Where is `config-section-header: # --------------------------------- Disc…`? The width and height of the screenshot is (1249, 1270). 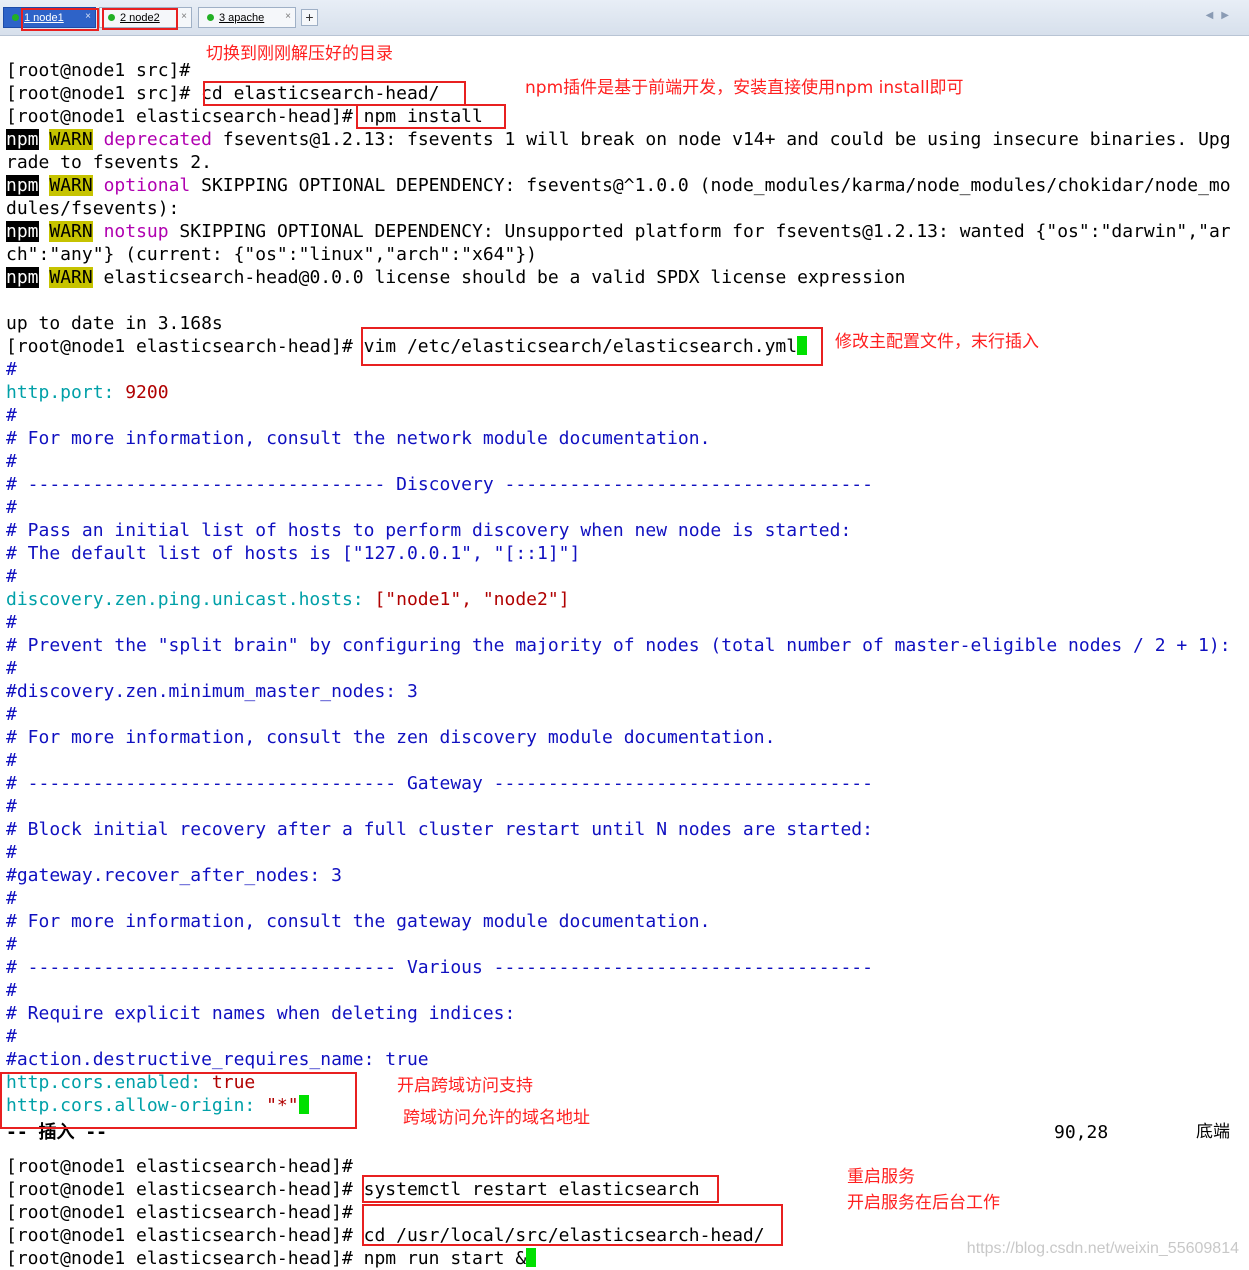 config-section-header: # --------------------------------- Disc… is located at coordinates (439, 484).